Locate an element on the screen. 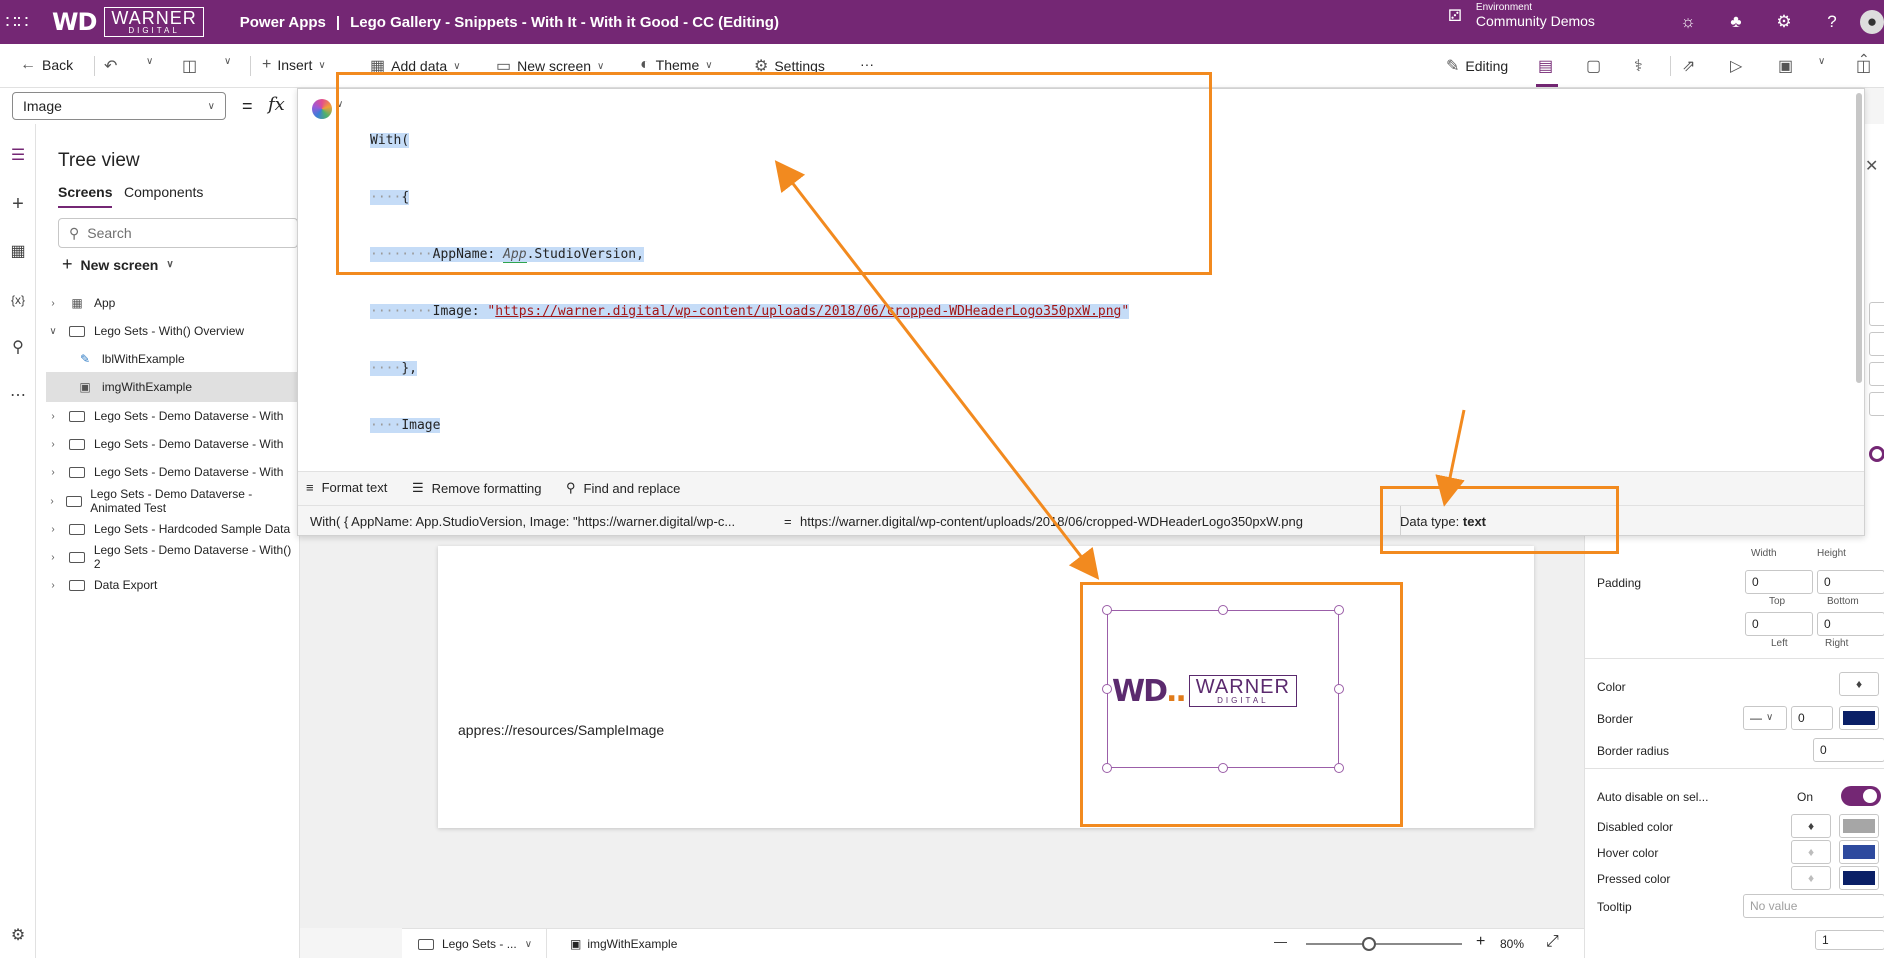 The width and height of the screenshot is (1884, 958). tab-index-input: 1 is located at coordinates (1849, 940).